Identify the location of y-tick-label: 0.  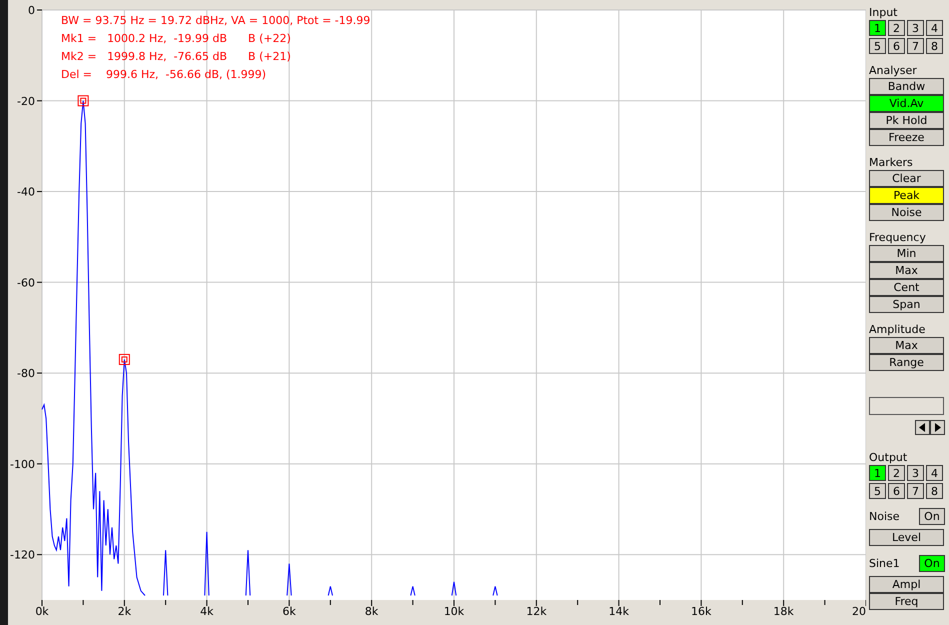
(31, 10).